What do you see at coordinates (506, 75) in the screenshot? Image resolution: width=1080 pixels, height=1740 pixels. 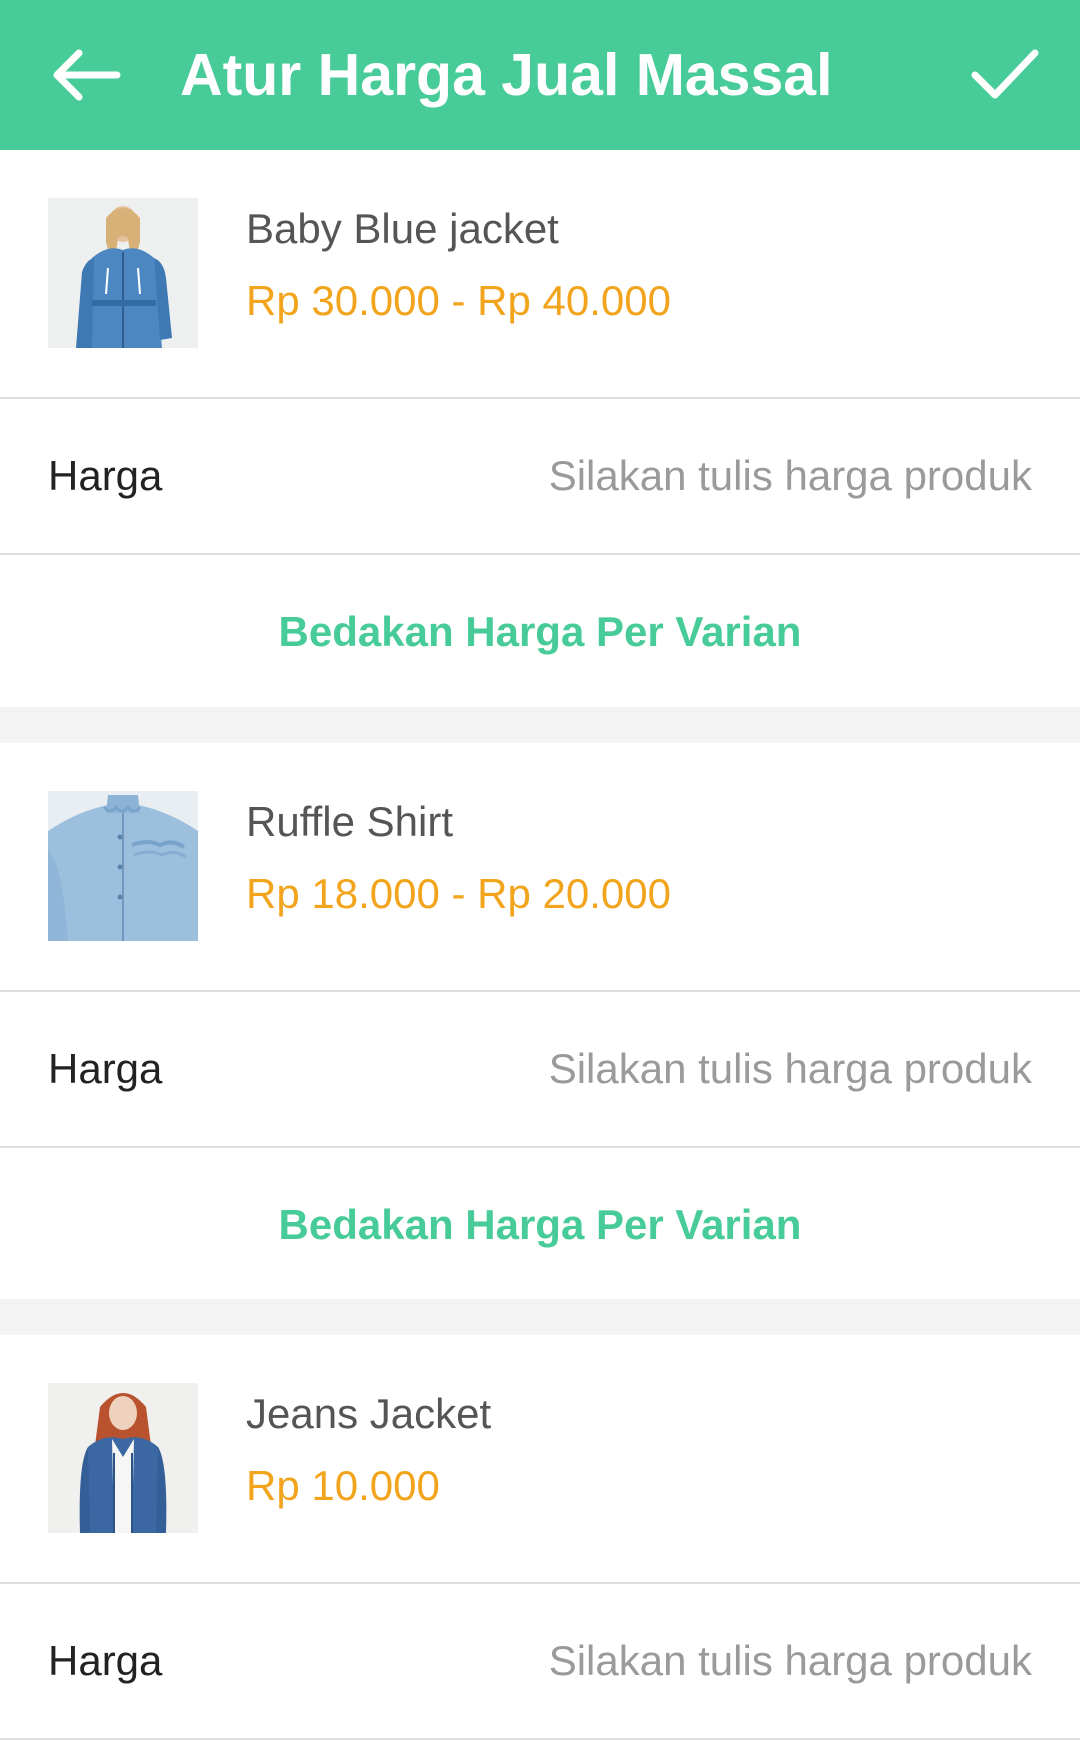 I see `page-title: Atur Harga Jual Massal` at bounding box center [506, 75].